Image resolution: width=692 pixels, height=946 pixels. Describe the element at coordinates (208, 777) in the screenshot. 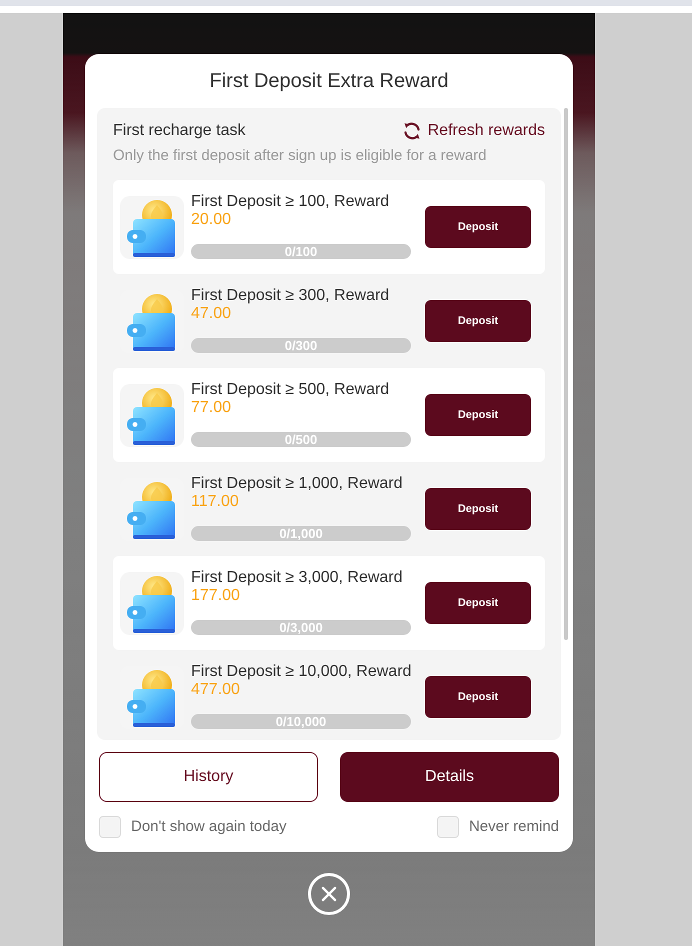

I see `history-button: History` at that location.